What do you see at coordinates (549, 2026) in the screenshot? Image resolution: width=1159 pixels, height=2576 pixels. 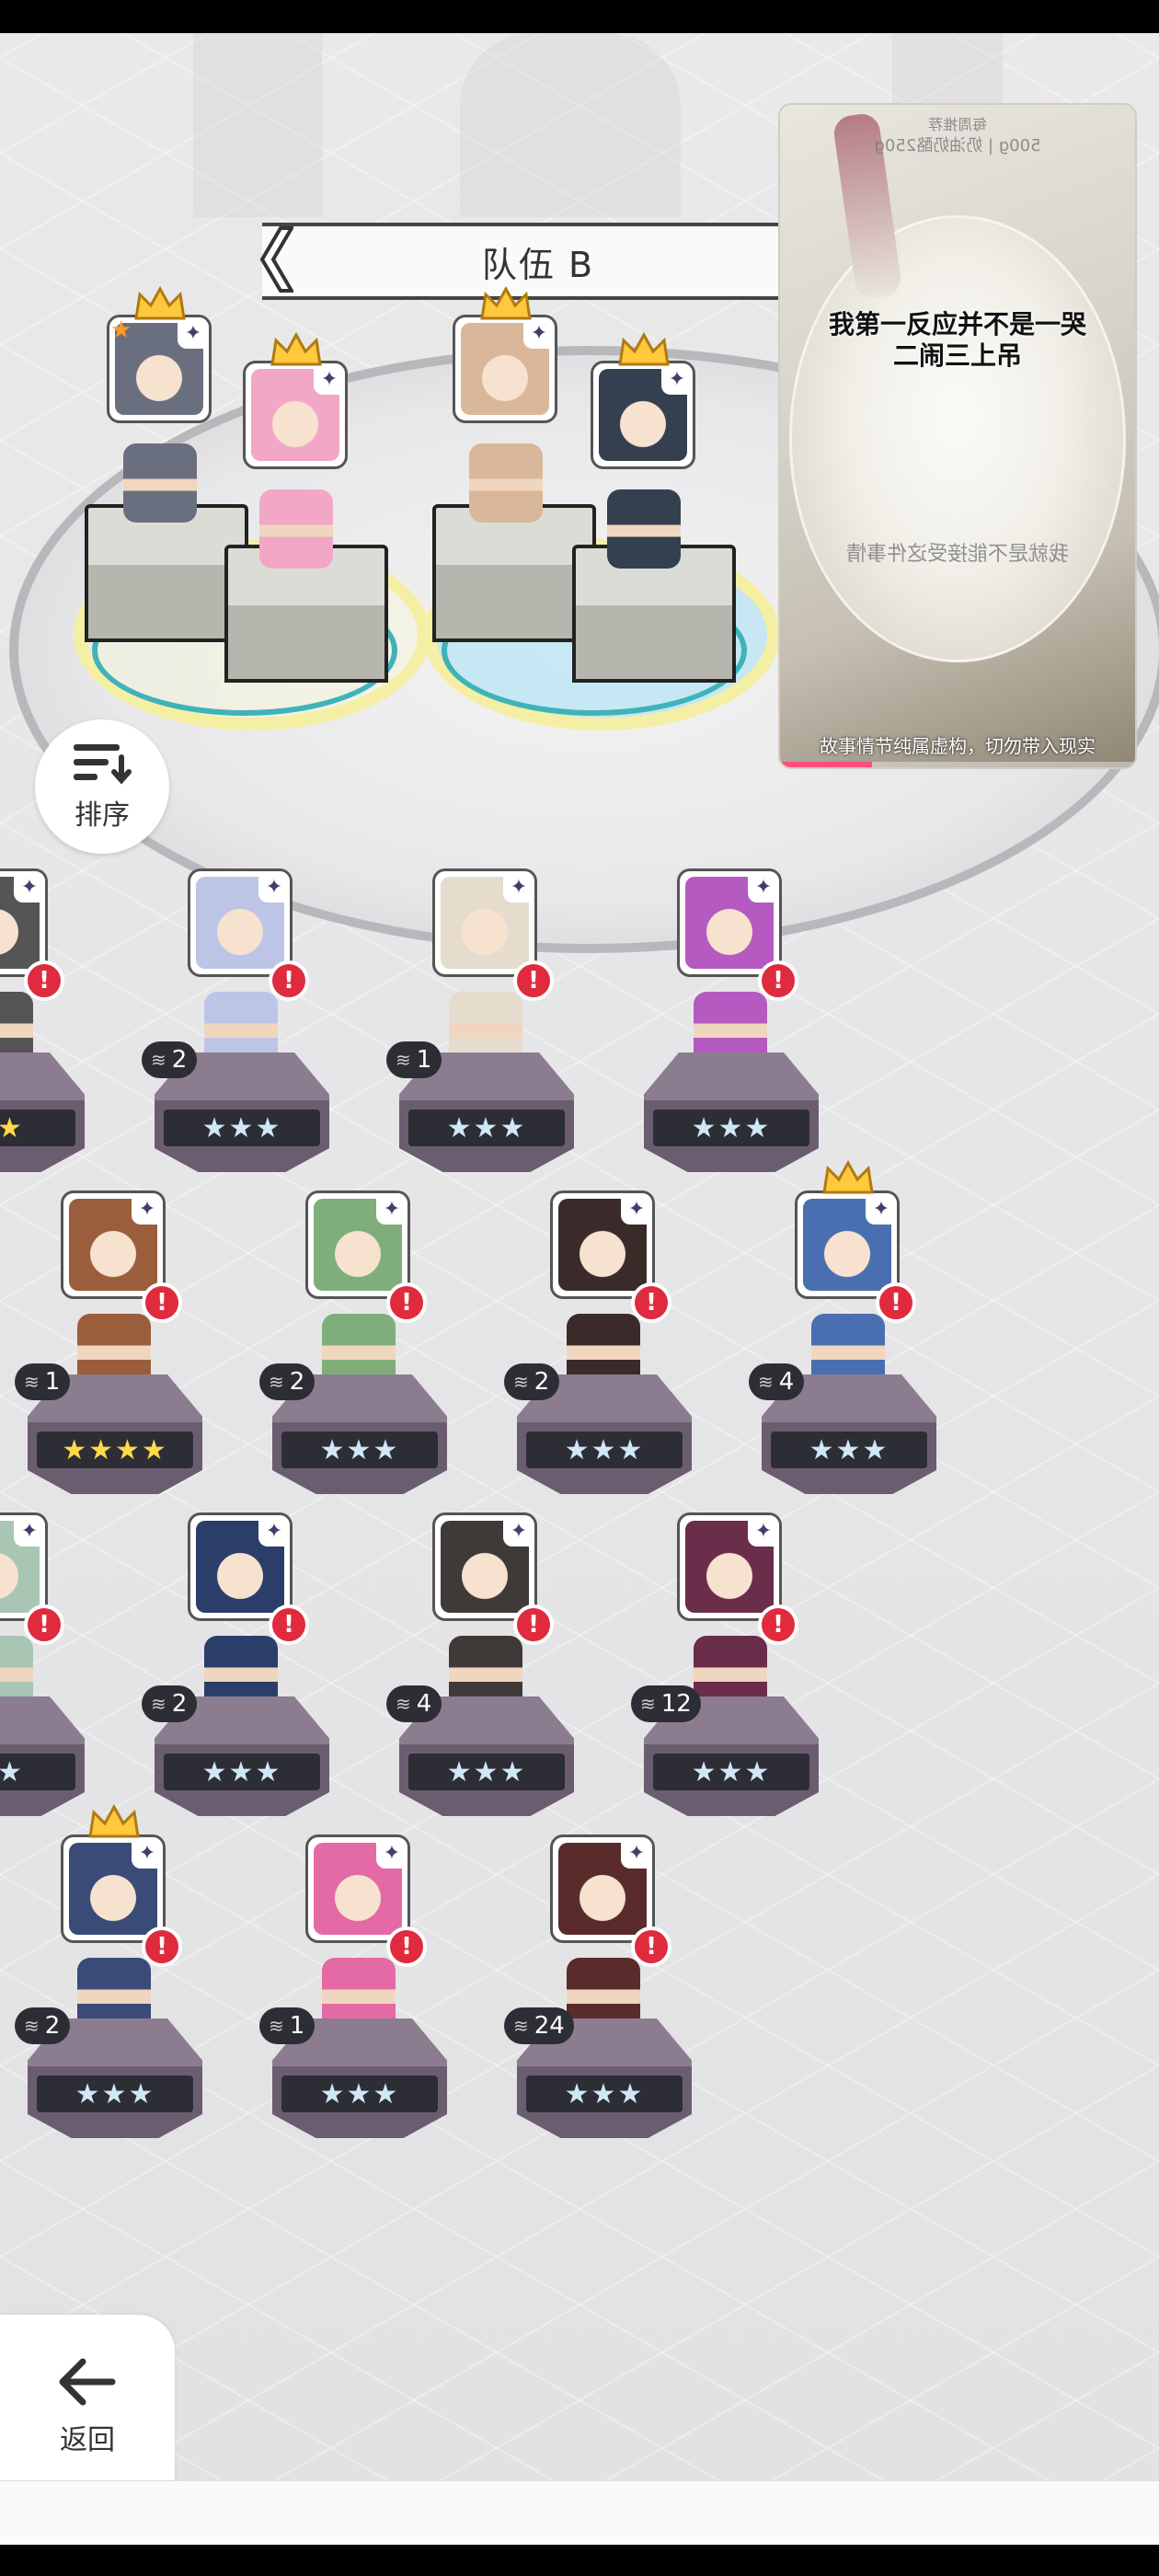 I see `copies-count-text: 24` at bounding box center [549, 2026].